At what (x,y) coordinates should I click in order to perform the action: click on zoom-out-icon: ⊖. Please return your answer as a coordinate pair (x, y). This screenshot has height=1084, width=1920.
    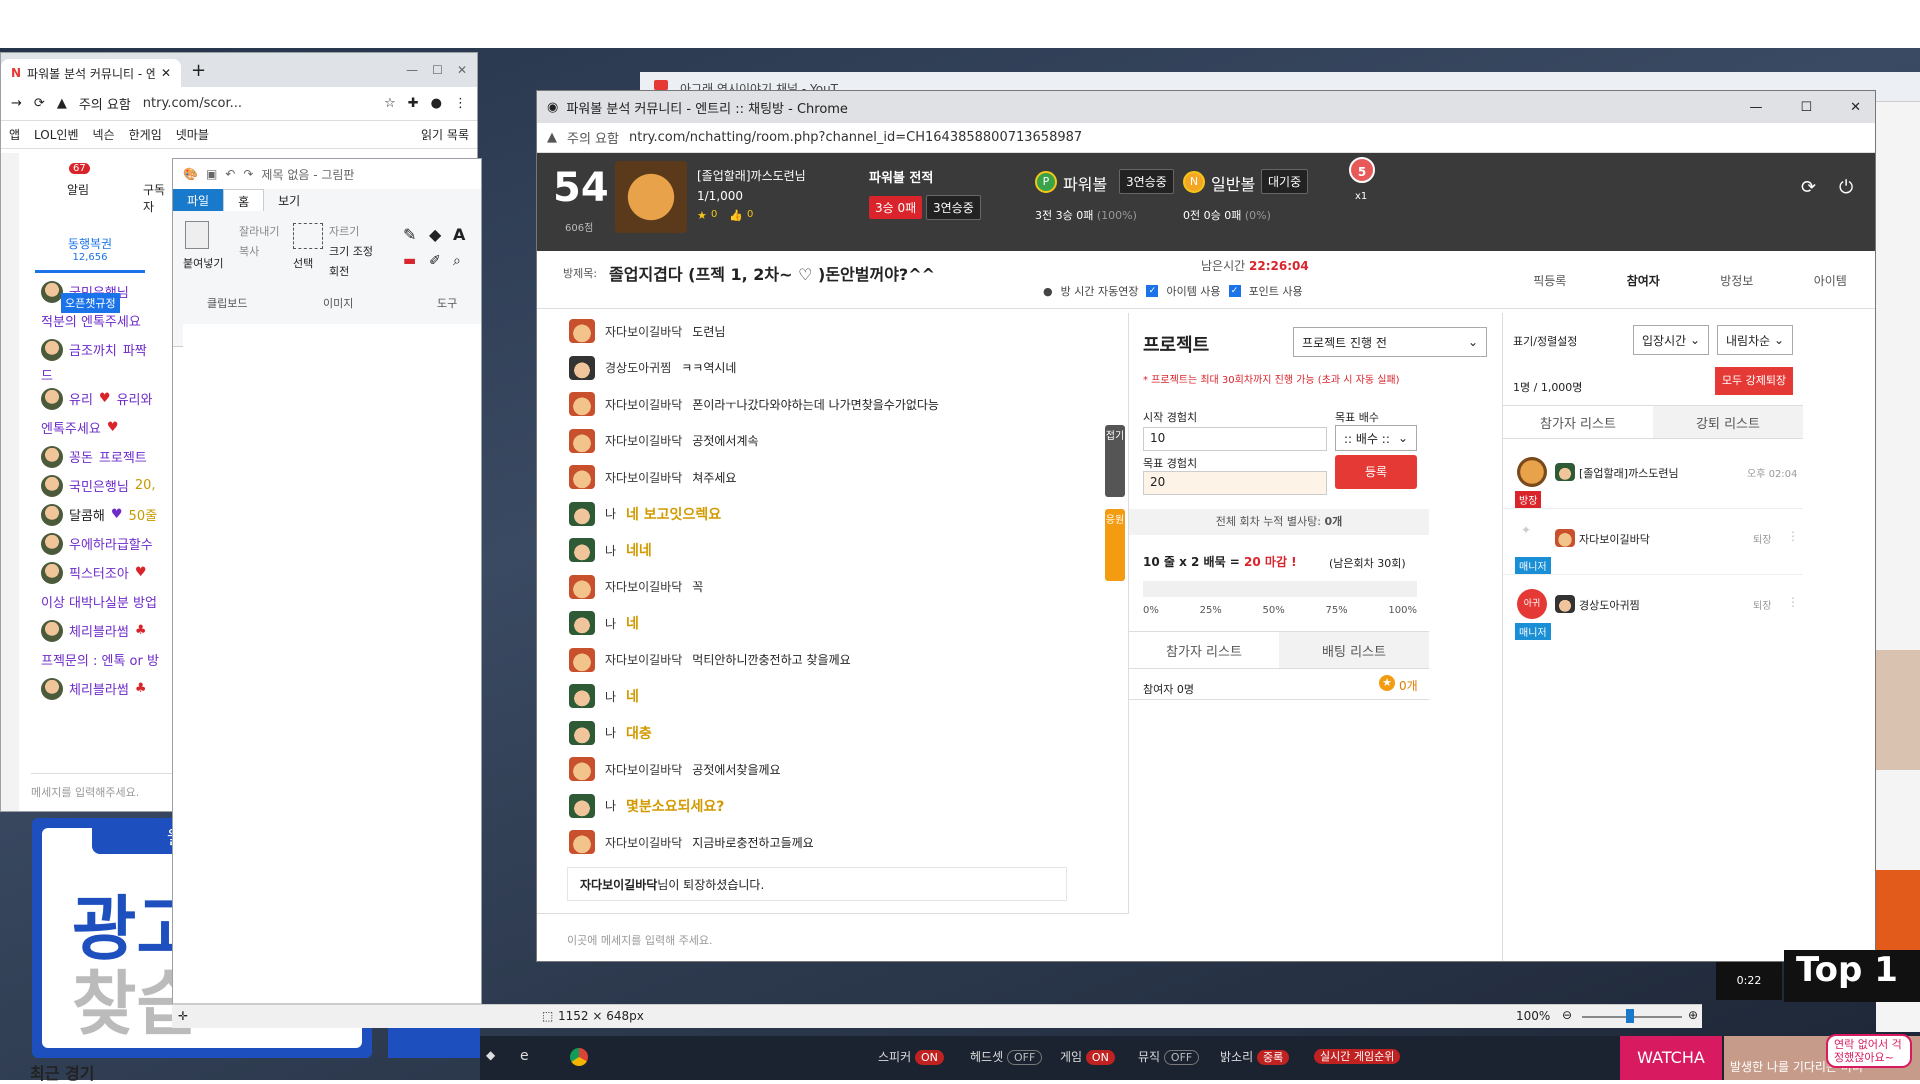
    Looking at the image, I should click on (1567, 1015).